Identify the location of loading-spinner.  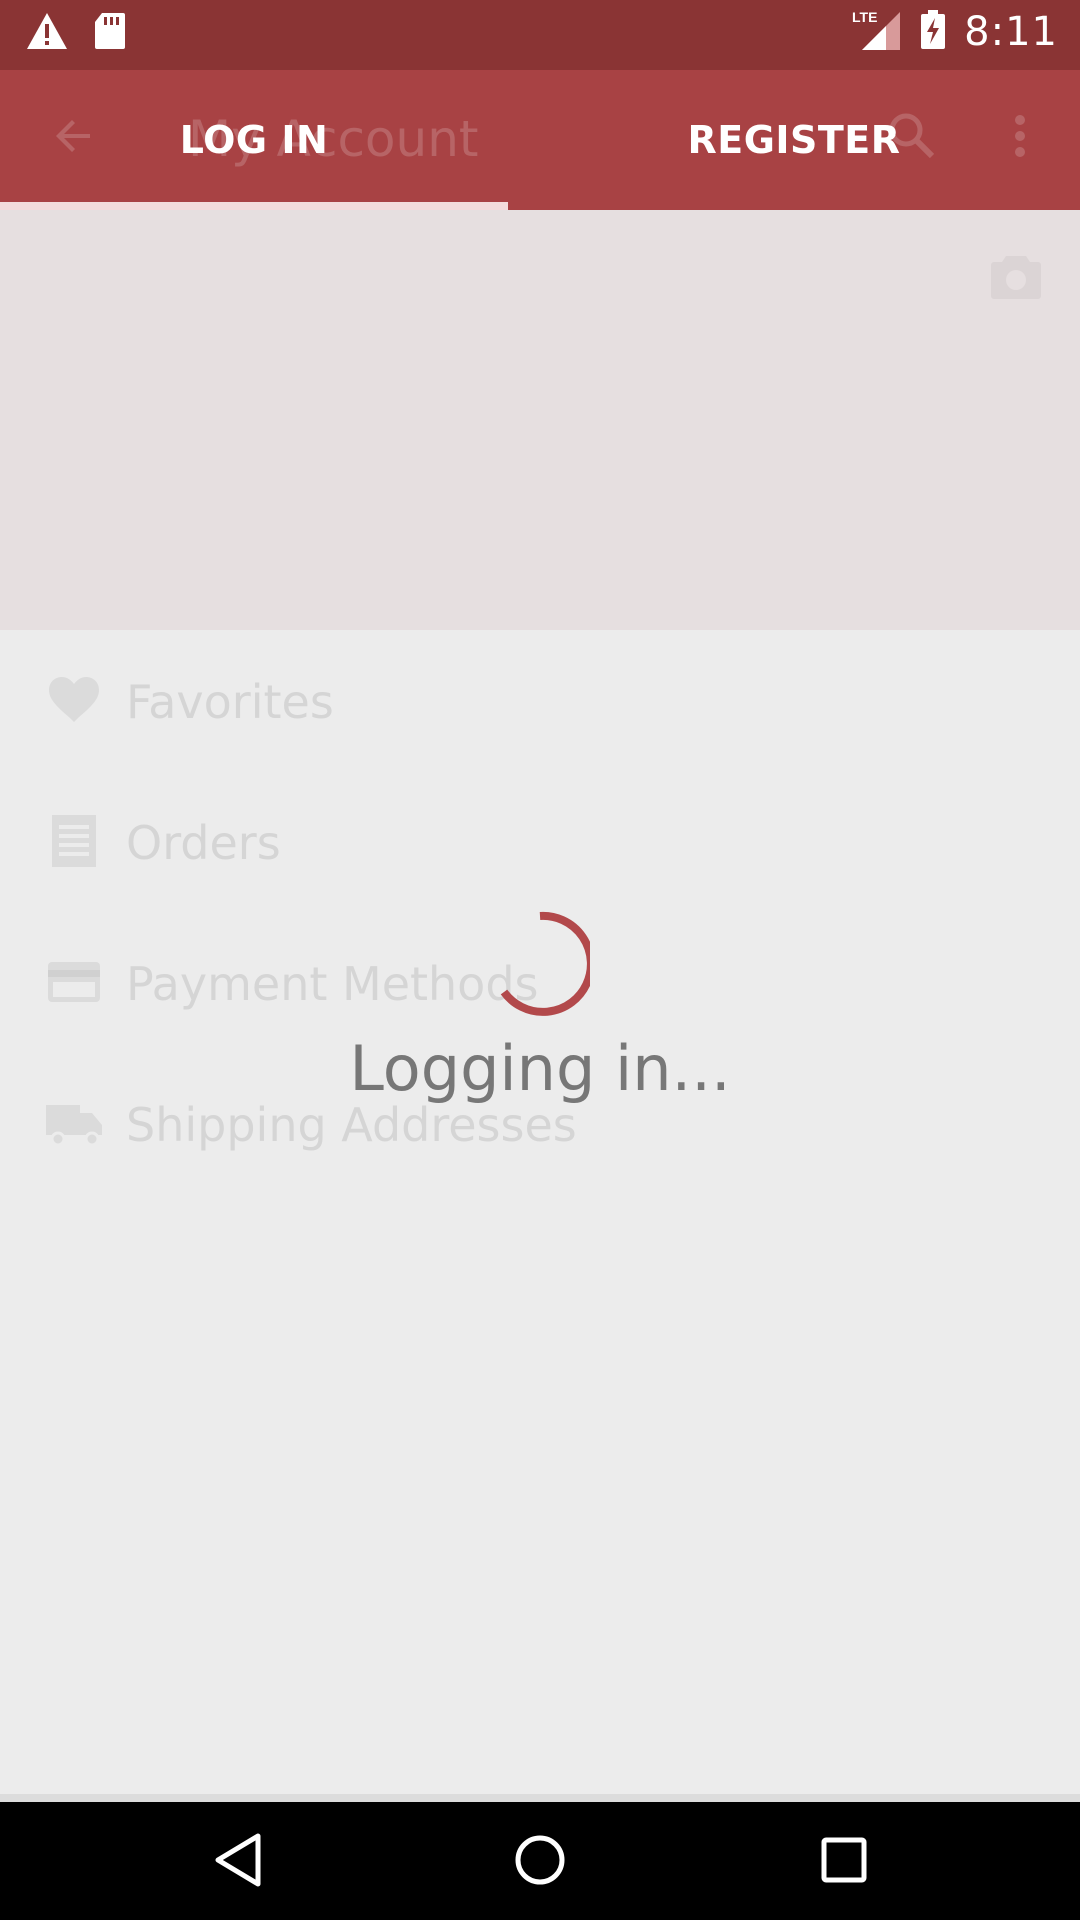
(542, 965).